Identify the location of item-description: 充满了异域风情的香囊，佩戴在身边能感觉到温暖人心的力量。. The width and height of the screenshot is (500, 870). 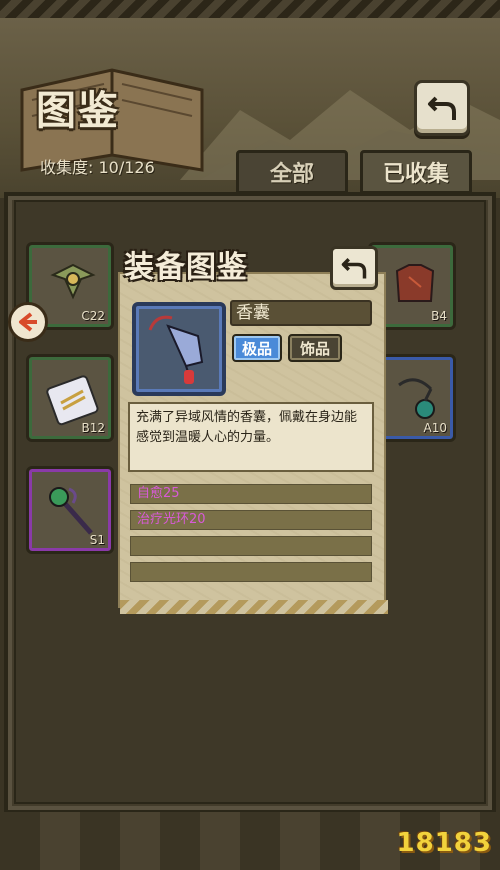
(251, 437).